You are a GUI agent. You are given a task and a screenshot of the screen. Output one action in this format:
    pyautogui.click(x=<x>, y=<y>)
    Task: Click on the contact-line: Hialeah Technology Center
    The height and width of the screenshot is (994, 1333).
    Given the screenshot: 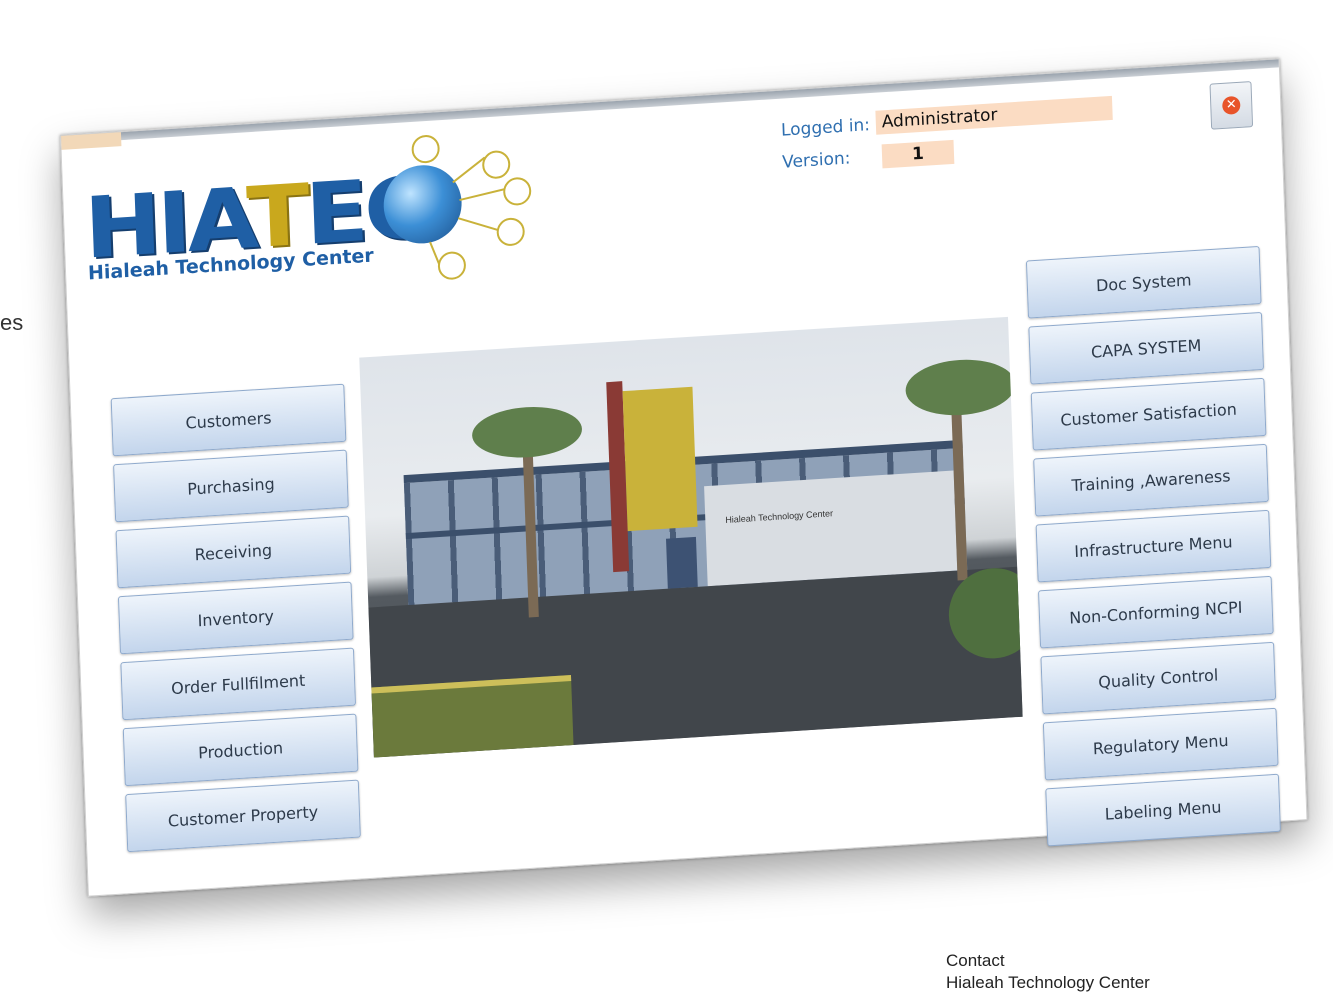 What is the action you would take?
    pyautogui.click(x=1048, y=982)
    